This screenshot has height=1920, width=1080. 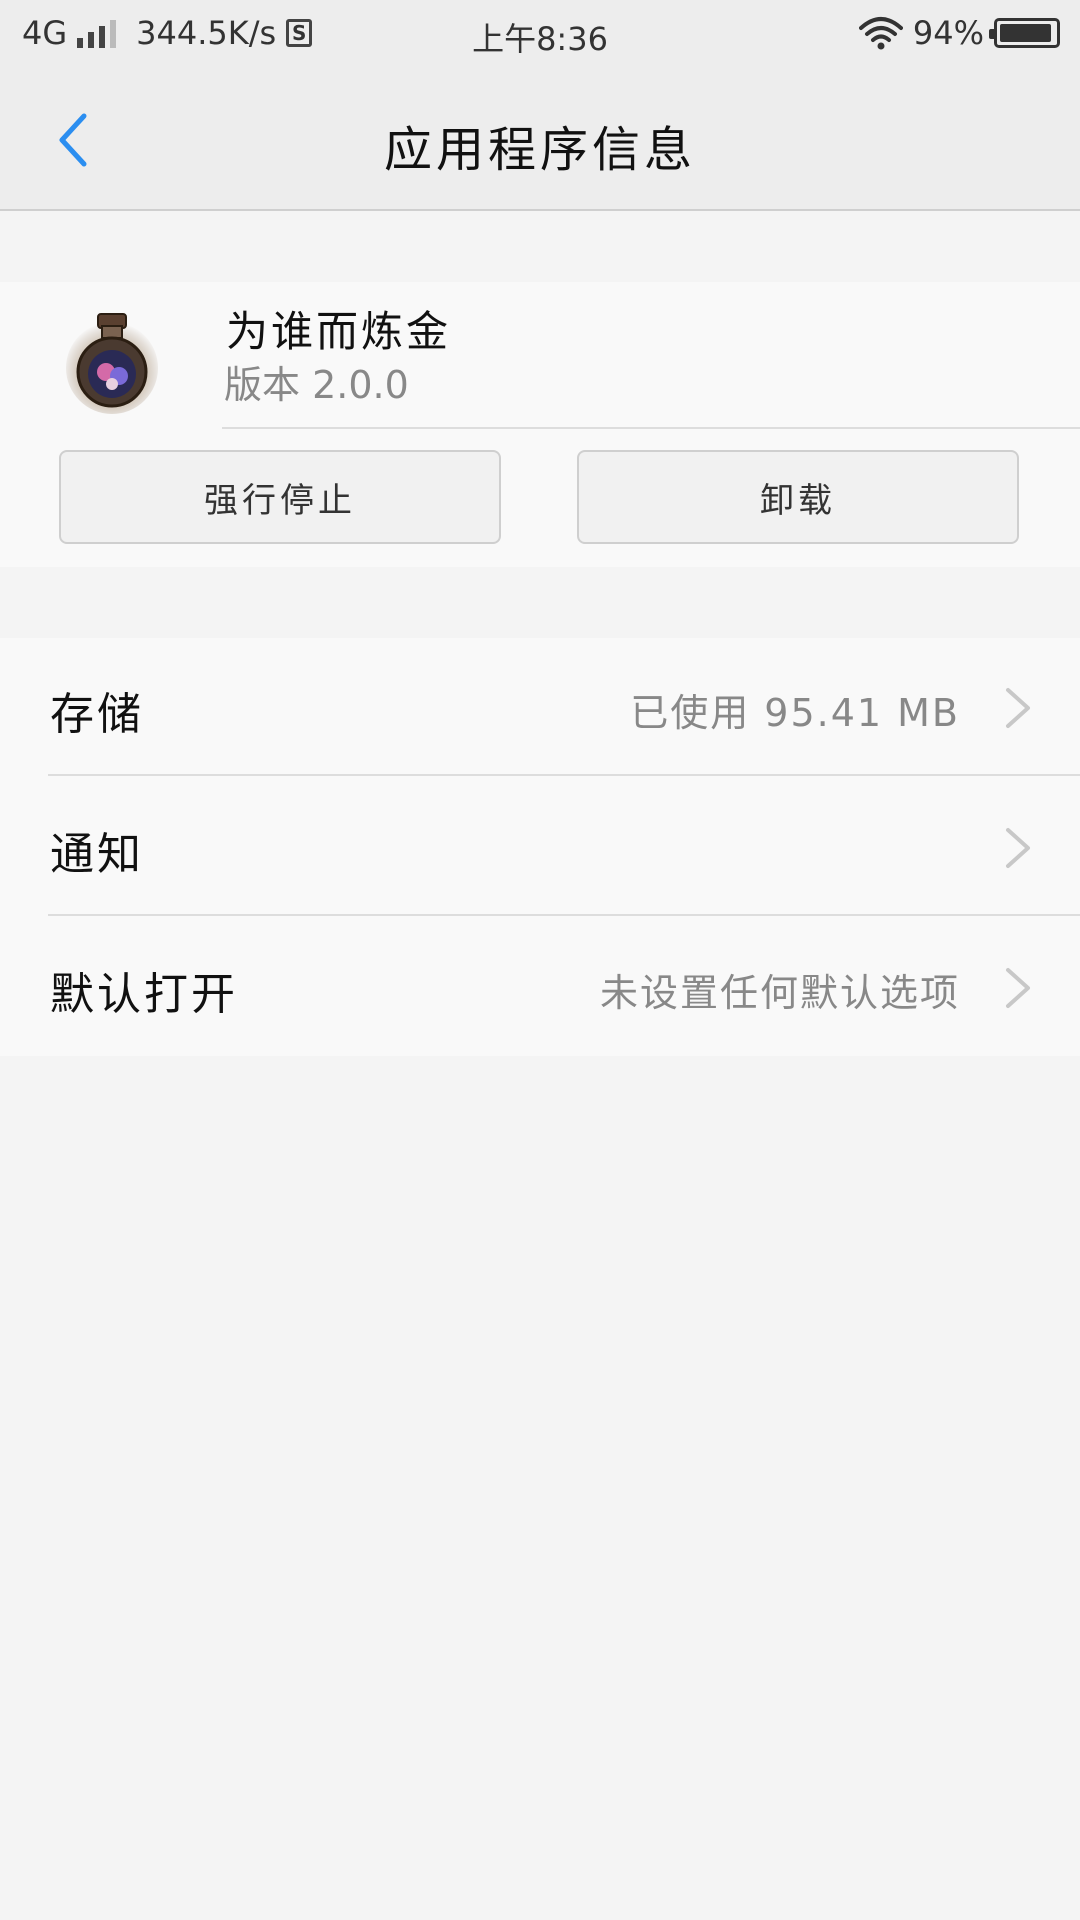 What do you see at coordinates (540, 35) in the screenshot?
I see `status-bar: 4G 344.5K/s S 上午8:36 94%` at bounding box center [540, 35].